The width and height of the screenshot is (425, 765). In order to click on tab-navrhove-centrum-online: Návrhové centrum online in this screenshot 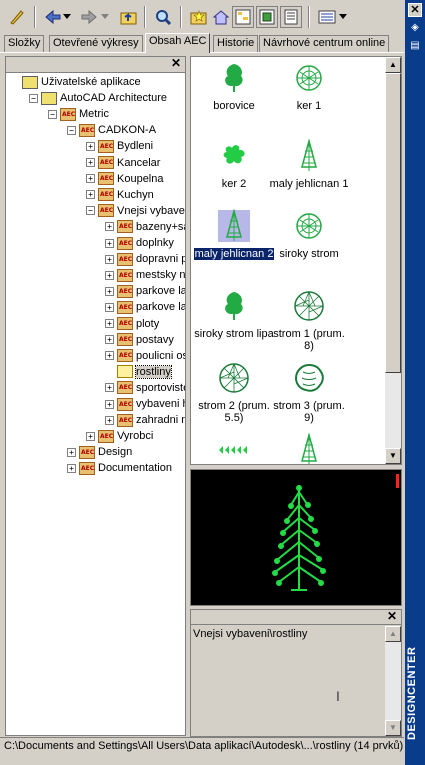, I will do `click(324, 43)`.